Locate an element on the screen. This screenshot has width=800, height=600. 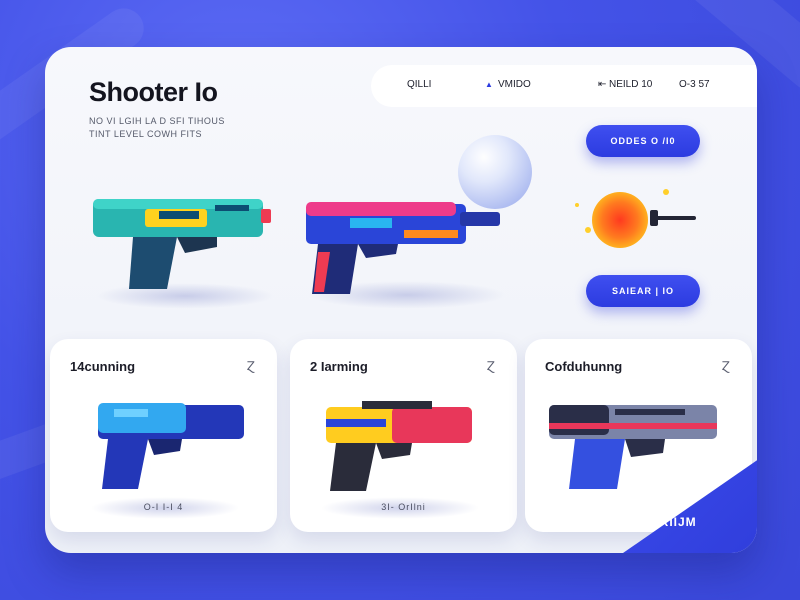
yellow-pistol-image is located at coordinates (399, 446).